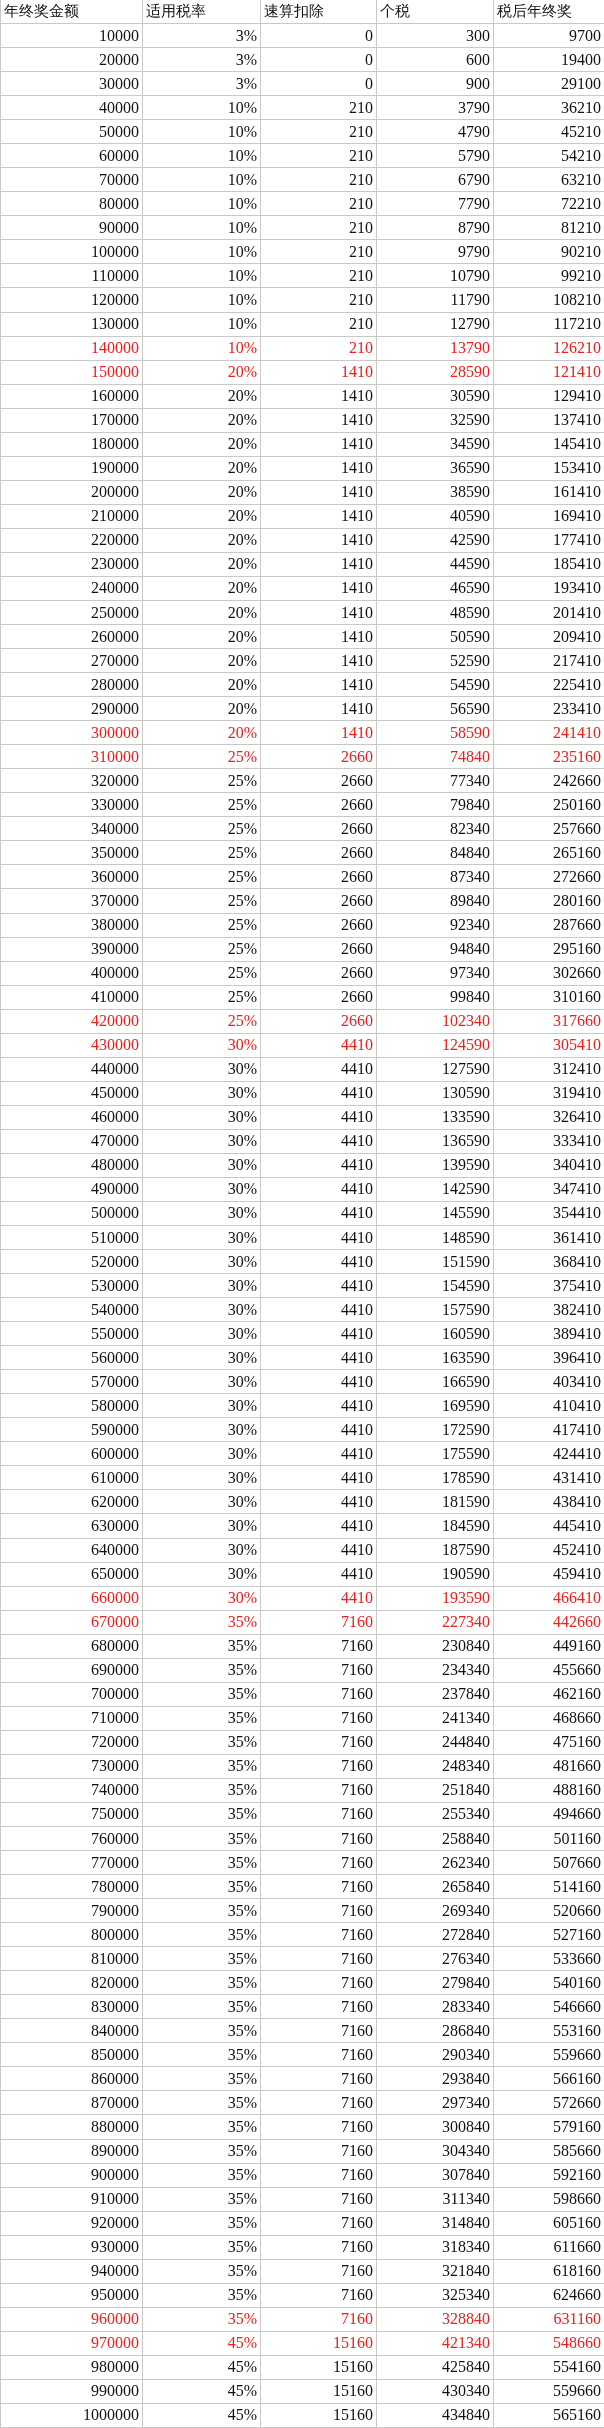 The width and height of the screenshot is (604, 2428). What do you see at coordinates (549, 1502) in the screenshot?
I see `table-cell: 438410` at bounding box center [549, 1502].